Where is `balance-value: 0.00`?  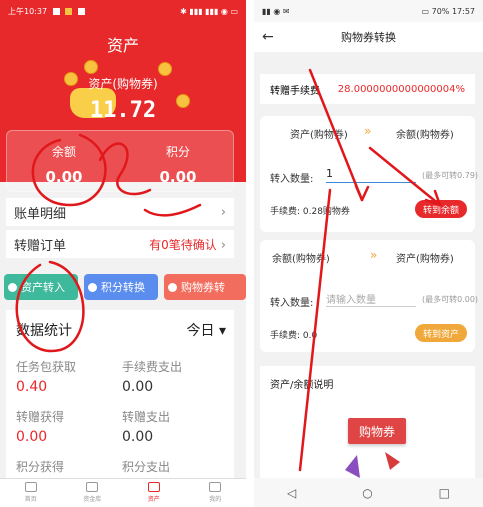
balance-value: 0.00 is located at coordinates (64, 177).